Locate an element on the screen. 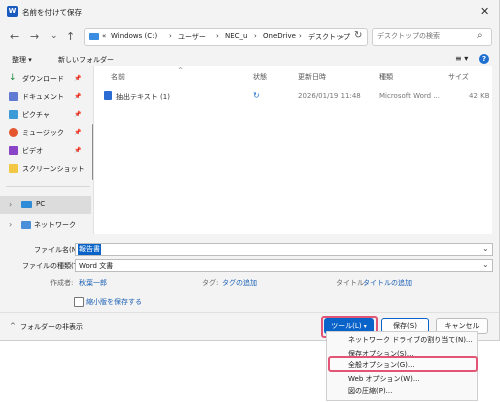 The height and width of the screenshot is (402, 500). download-arrow-icon: ↓ is located at coordinates (13, 78).